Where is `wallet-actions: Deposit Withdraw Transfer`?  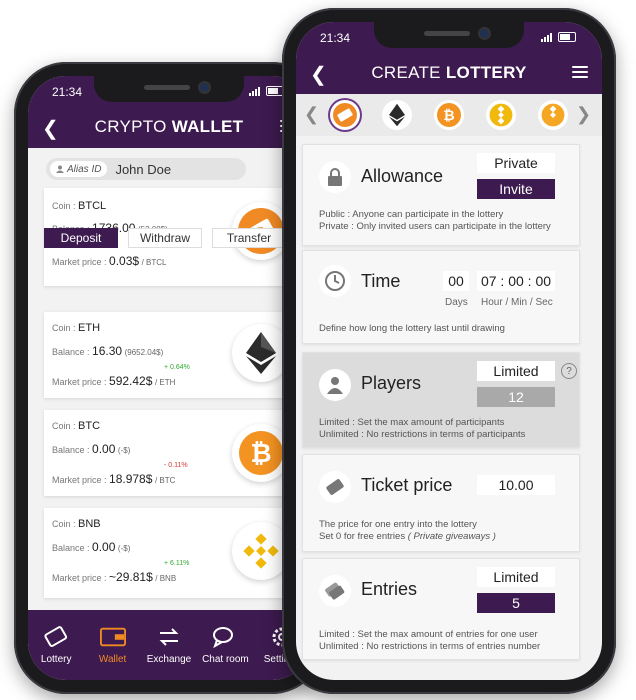
wallet-actions: Deposit Withdraw Transfer is located at coordinates (174, 238).